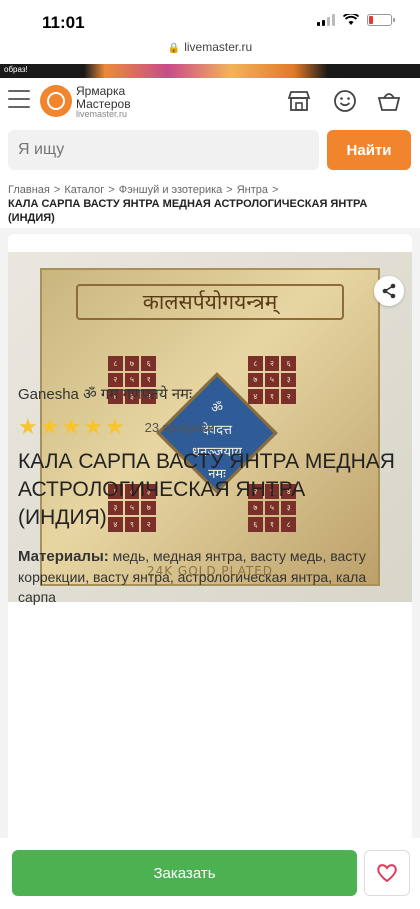  What do you see at coordinates (218, 47) in the screenshot?
I see `browser-url: livemaster.ru` at bounding box center [218, 47].